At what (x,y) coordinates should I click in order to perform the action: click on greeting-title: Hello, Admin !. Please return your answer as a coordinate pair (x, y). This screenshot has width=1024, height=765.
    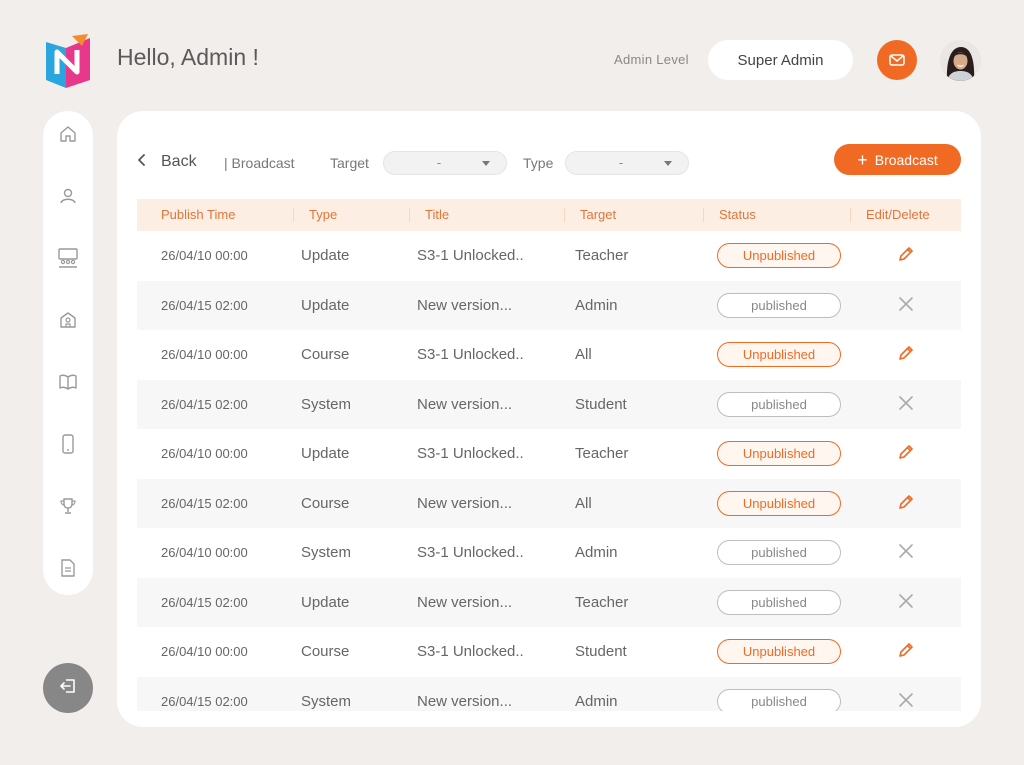
    Looking at the image, I should click on (188, 57).